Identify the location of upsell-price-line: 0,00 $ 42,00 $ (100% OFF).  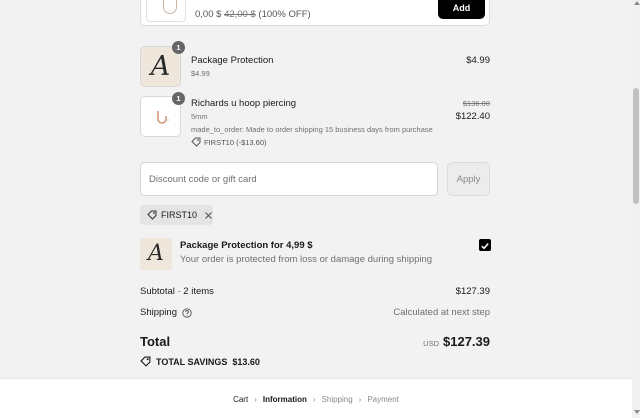
(253, 14).